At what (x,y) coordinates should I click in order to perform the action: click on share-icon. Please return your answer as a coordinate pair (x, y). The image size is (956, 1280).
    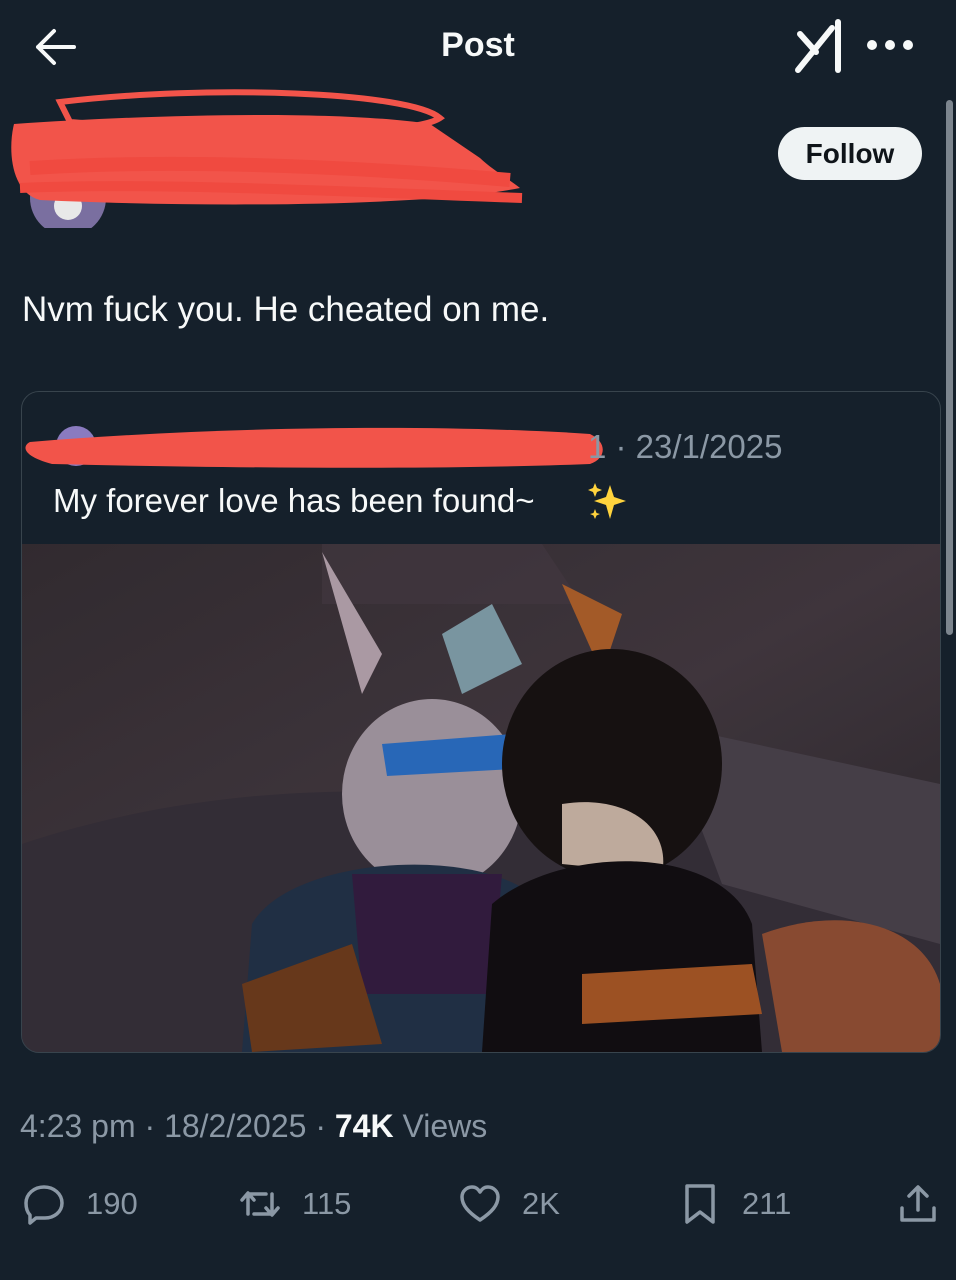
    Looking at the image, I should click on (918, 1203).